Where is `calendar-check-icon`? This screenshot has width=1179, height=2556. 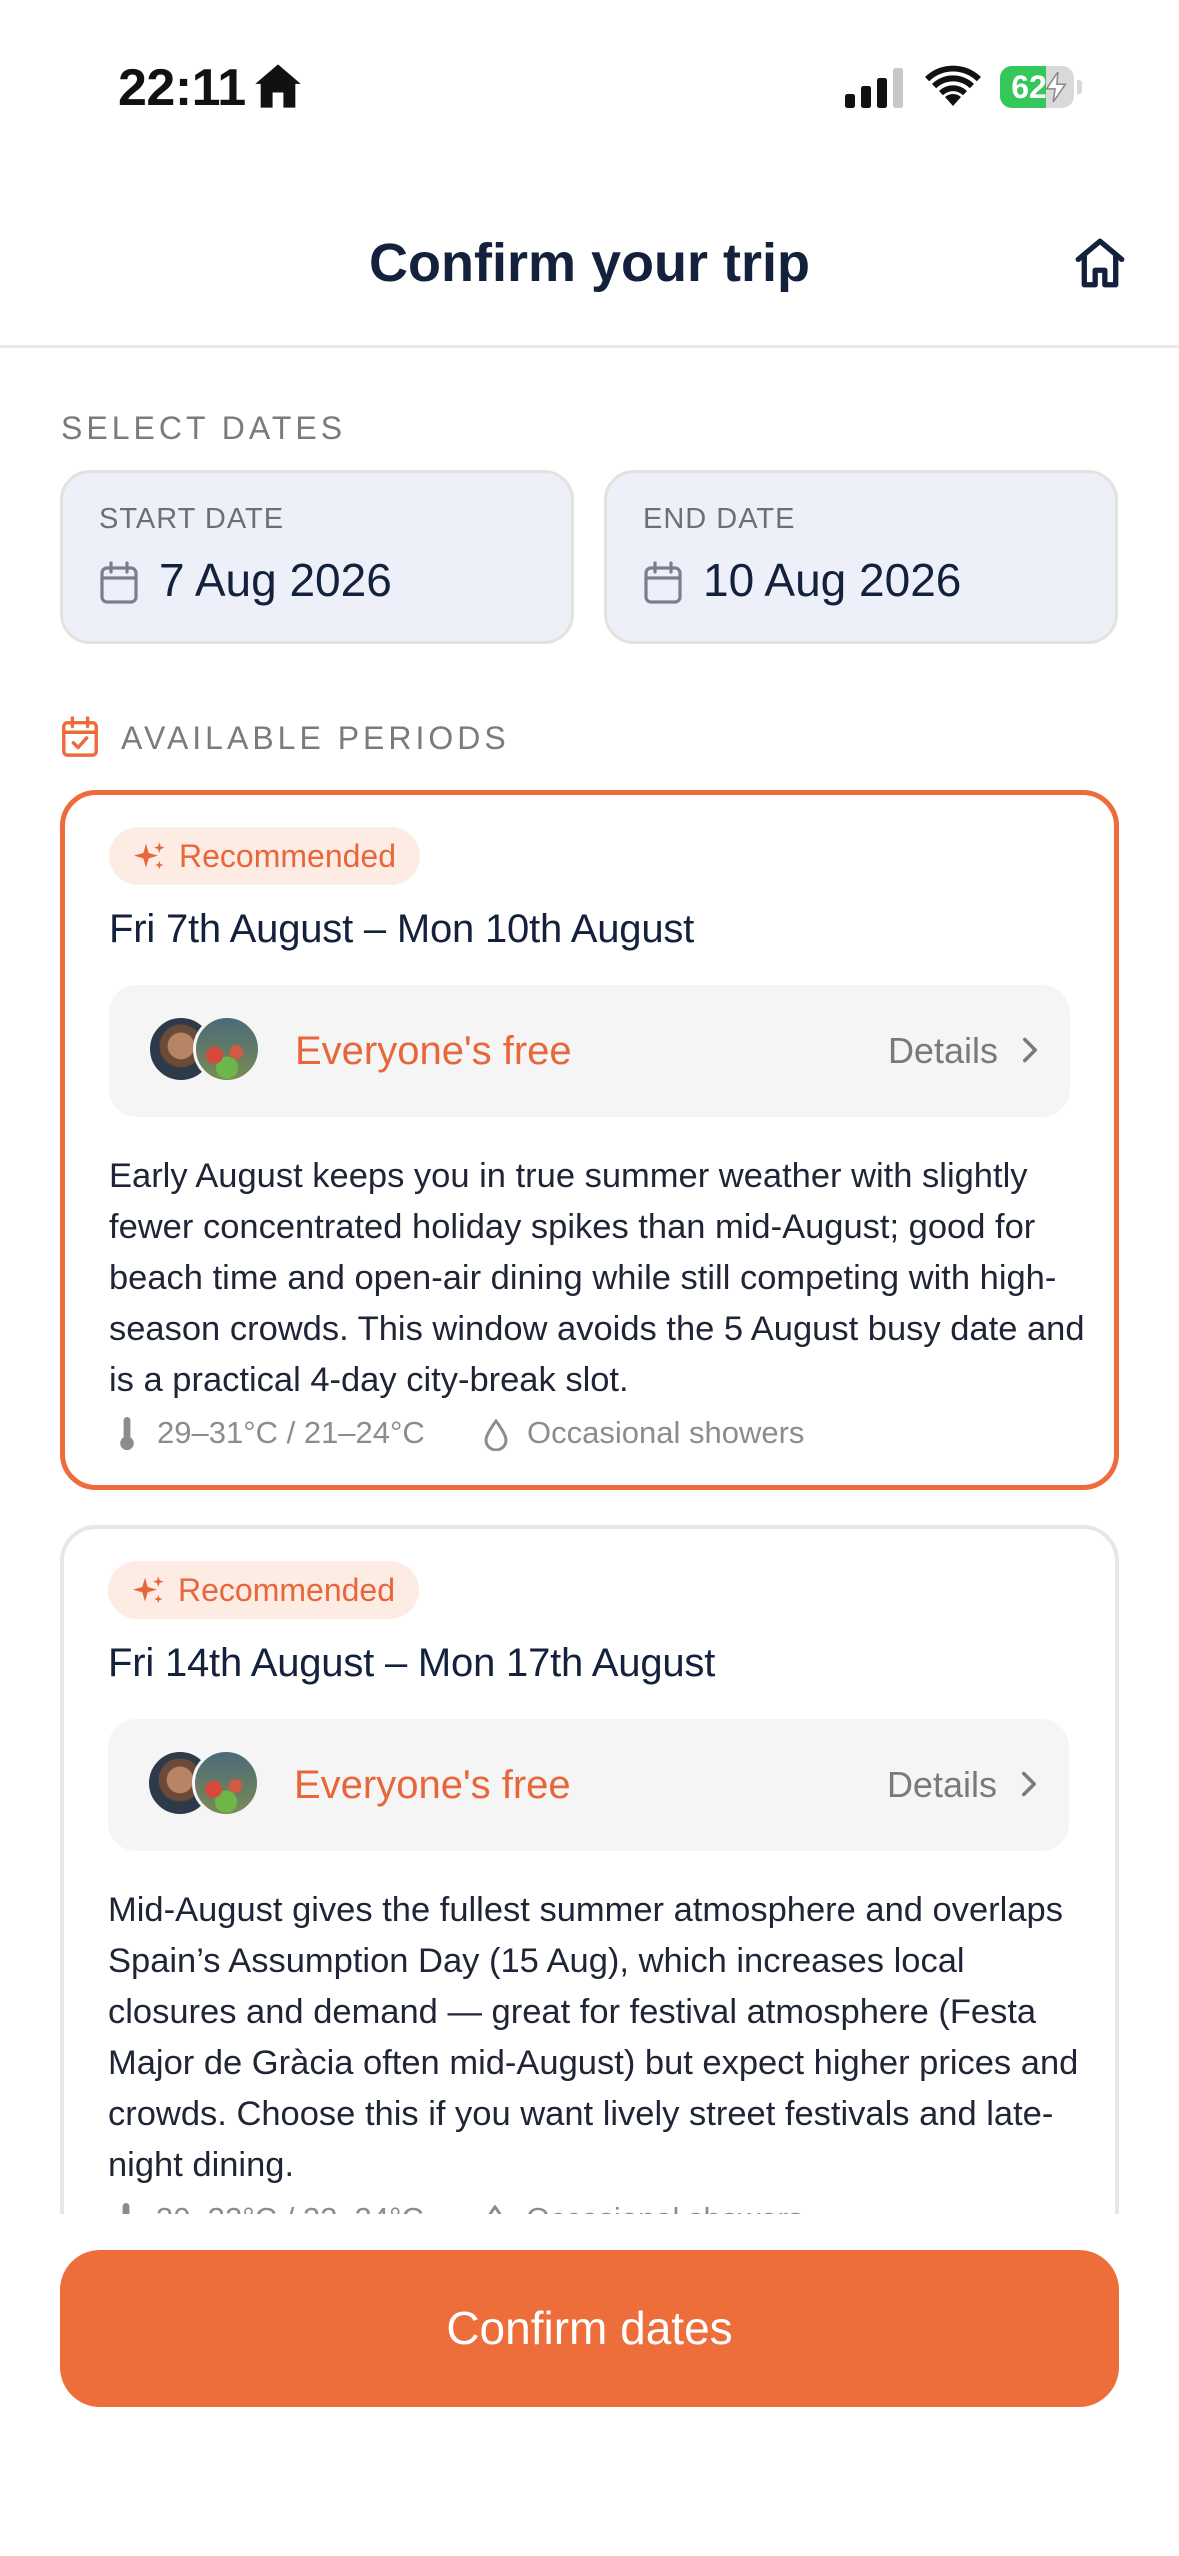
calendar-check-icon is located at coordinates (80, 736).